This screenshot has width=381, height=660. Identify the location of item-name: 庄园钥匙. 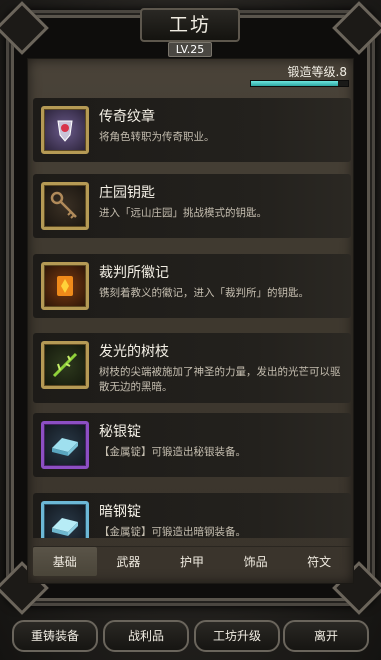
(127, 193).